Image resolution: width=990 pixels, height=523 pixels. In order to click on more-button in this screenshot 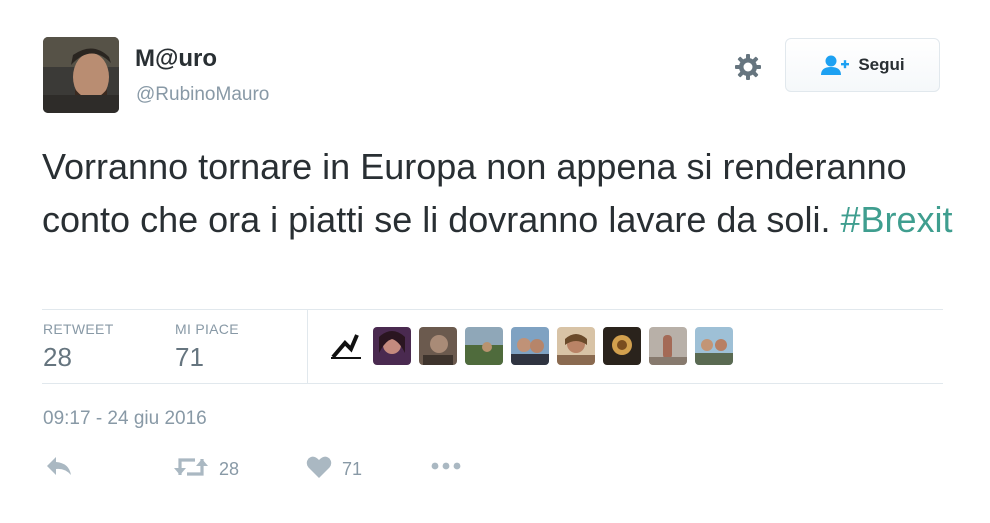, I will do `click(446, 468)`.